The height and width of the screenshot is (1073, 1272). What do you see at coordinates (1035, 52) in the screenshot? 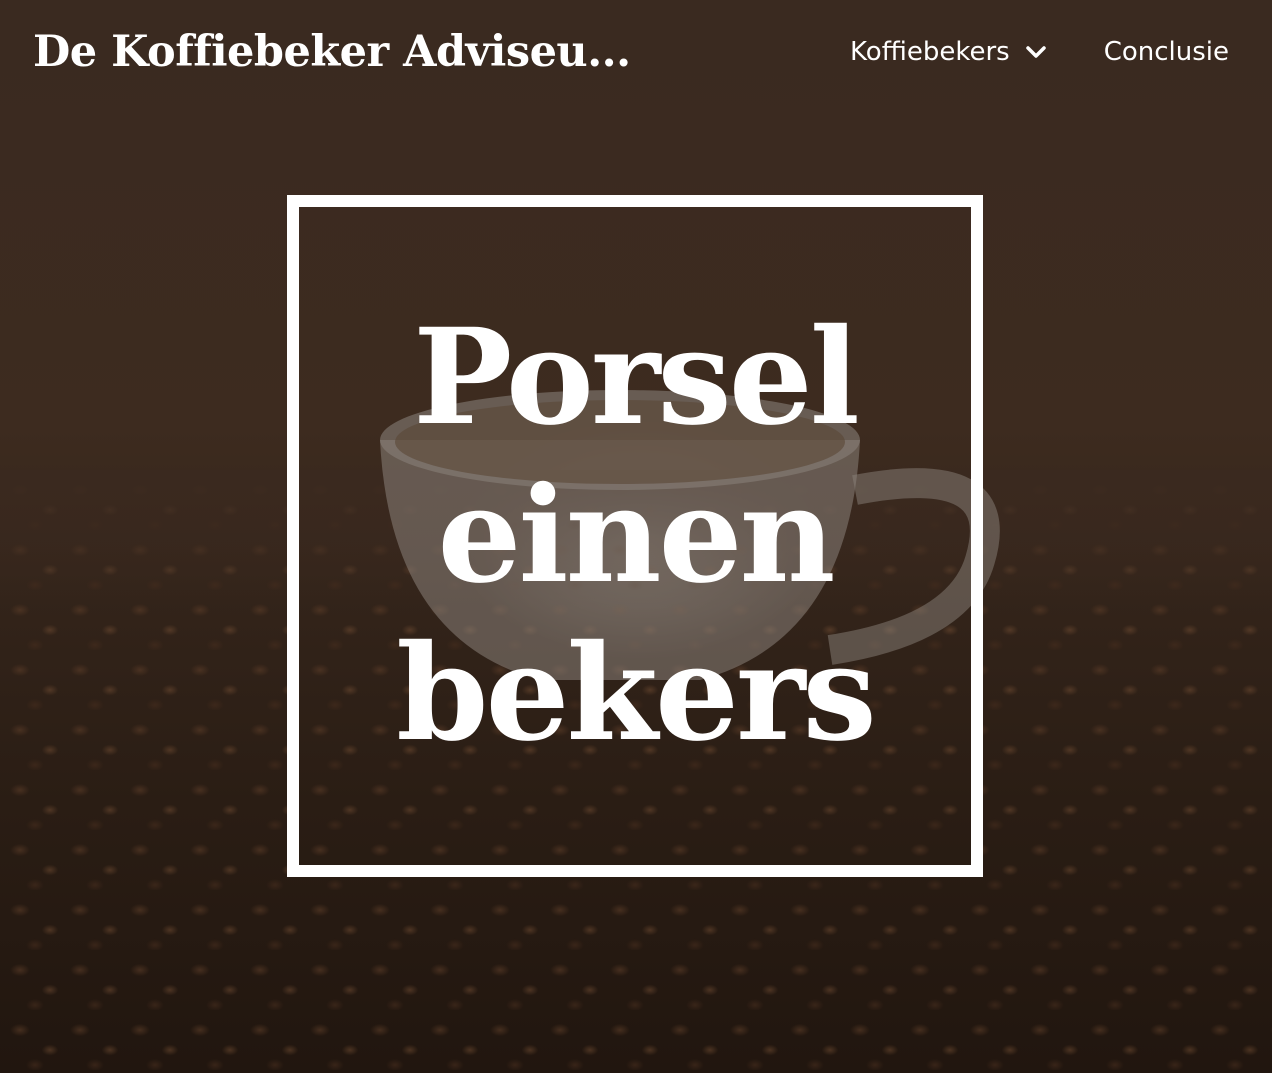
I see `chevron-down-icon` at bounding box center [1035, 52].